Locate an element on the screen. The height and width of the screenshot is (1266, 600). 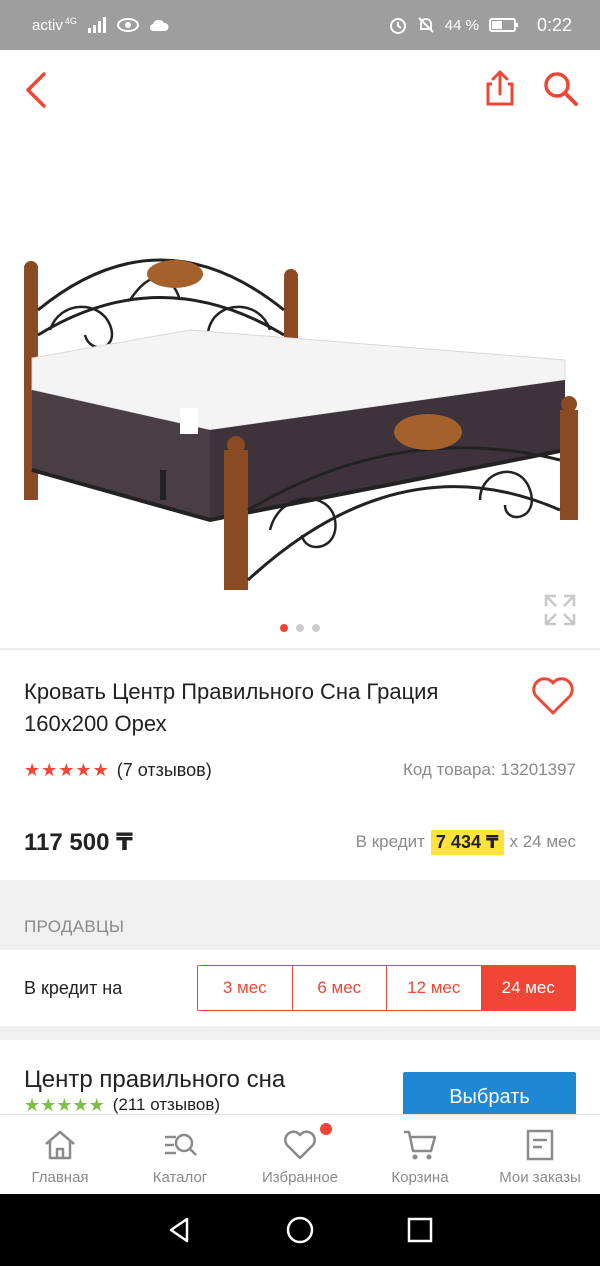
nav-label: Главная is located at coordinates (60, 1177).